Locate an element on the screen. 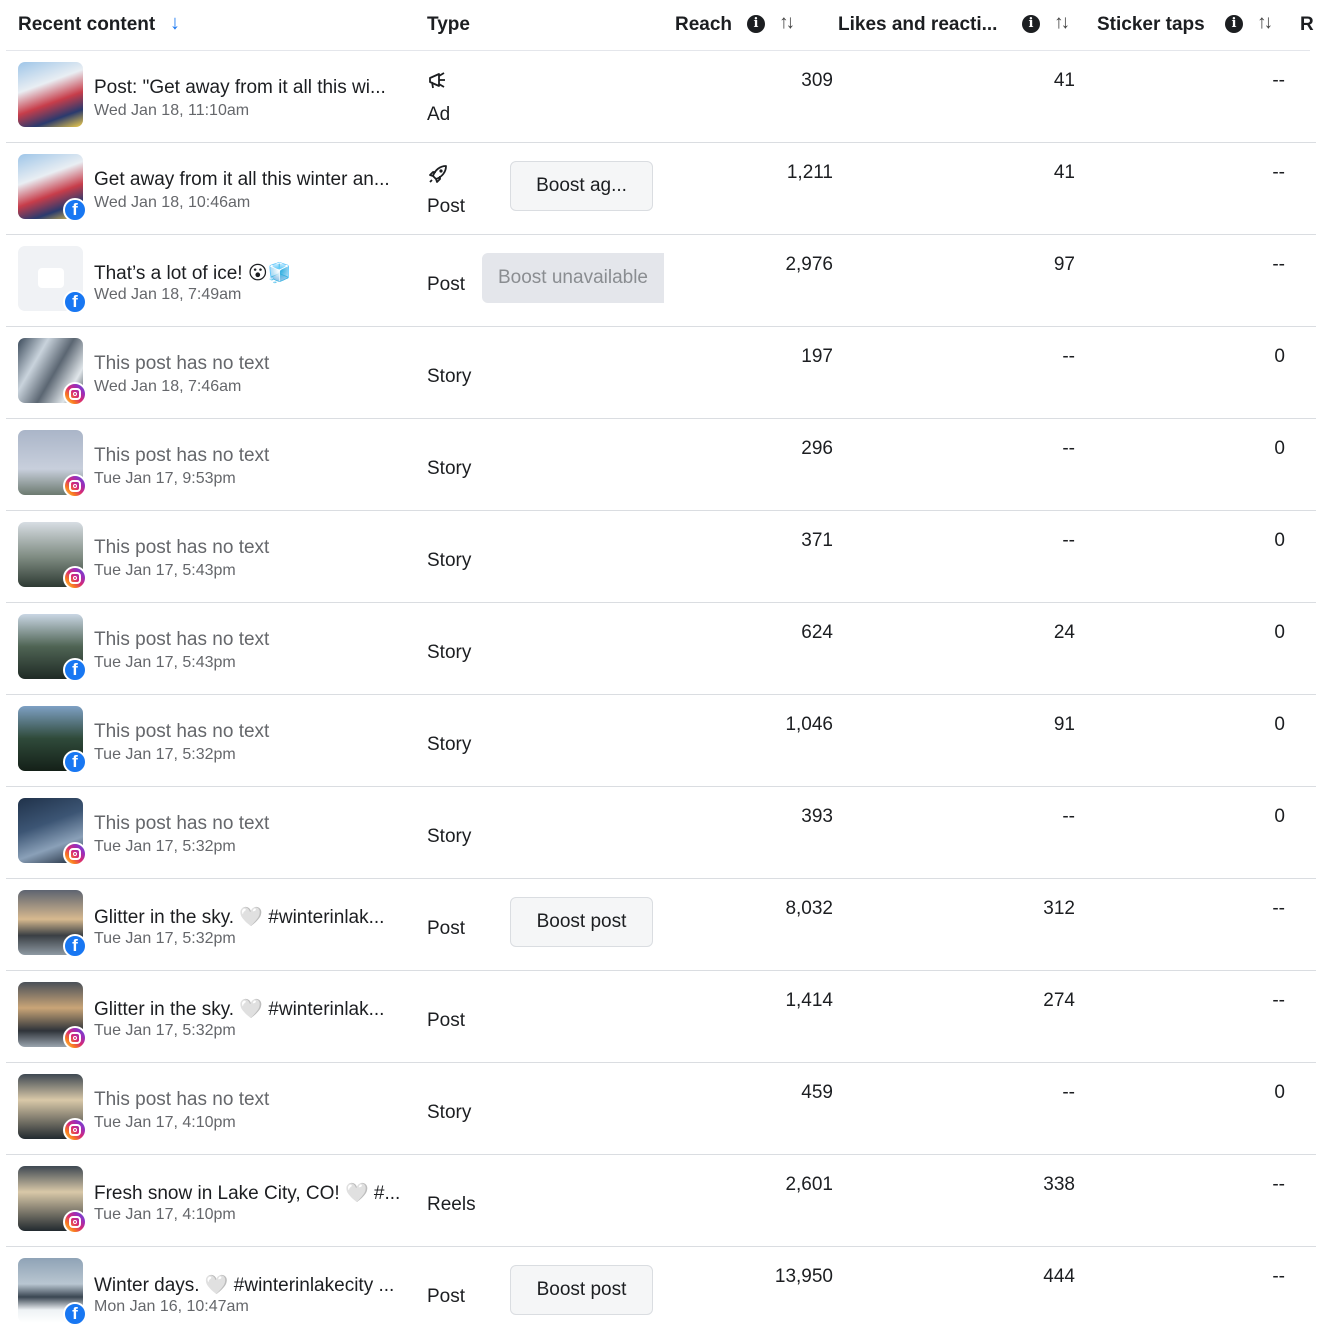 This screenshot has width=1325, height=1338. likes-value: 24 is located at coordinates (1064, 632).